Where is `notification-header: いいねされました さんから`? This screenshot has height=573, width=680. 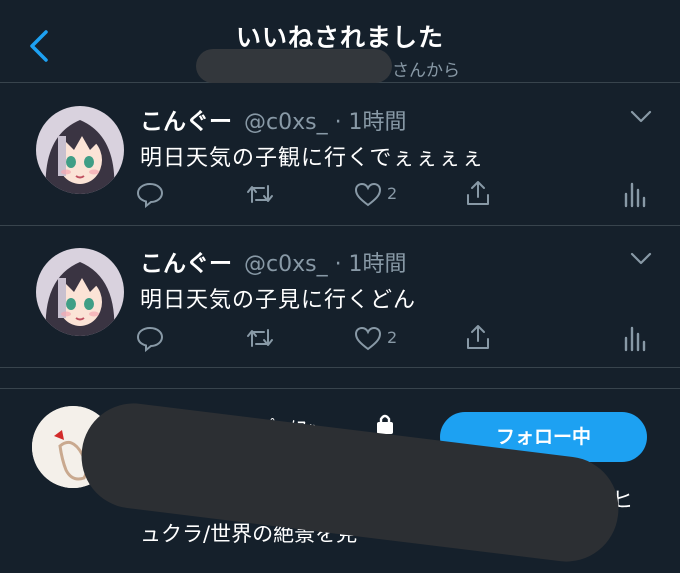
notification-header: いいねされました さんから is located at coordinates (340, 41).